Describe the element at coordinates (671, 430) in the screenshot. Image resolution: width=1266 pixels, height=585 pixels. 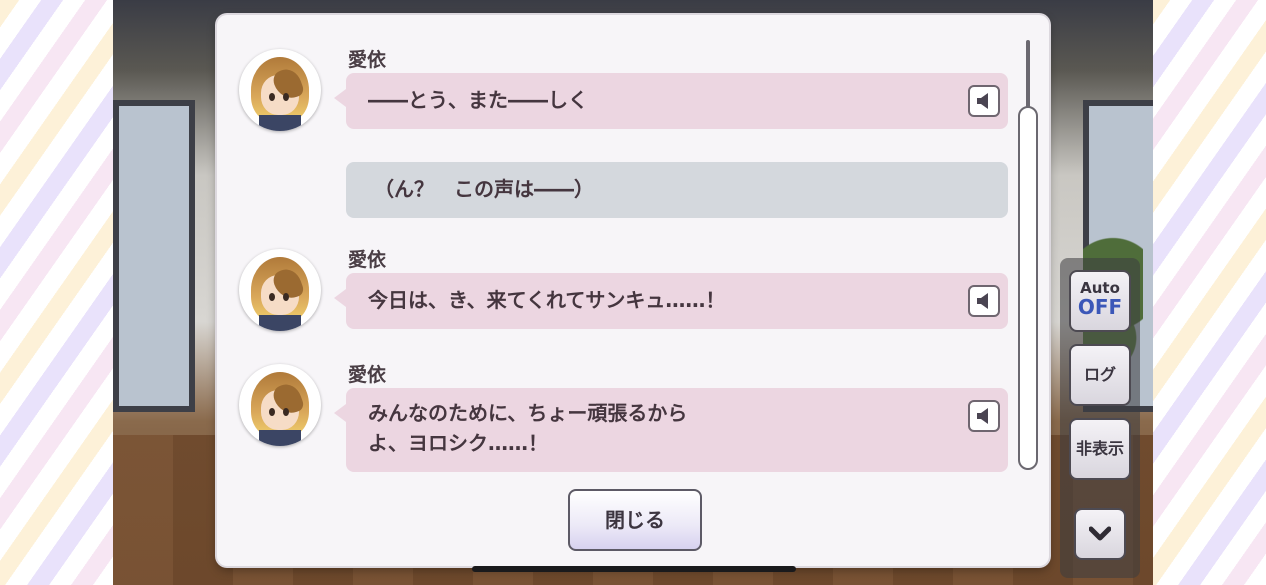
I see `dialogue-bubble: みんなのために、ちょー頑張るから よ、ヨロシク……！` at that location.